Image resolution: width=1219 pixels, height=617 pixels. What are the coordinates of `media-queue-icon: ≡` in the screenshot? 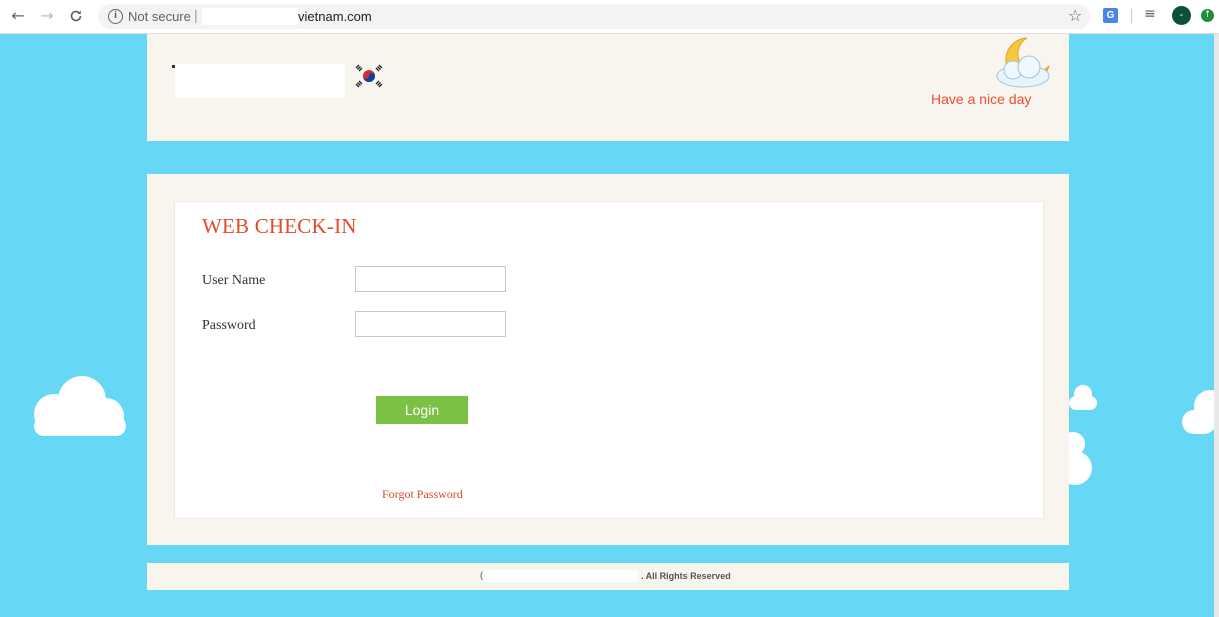 It's located at (1150, 14).